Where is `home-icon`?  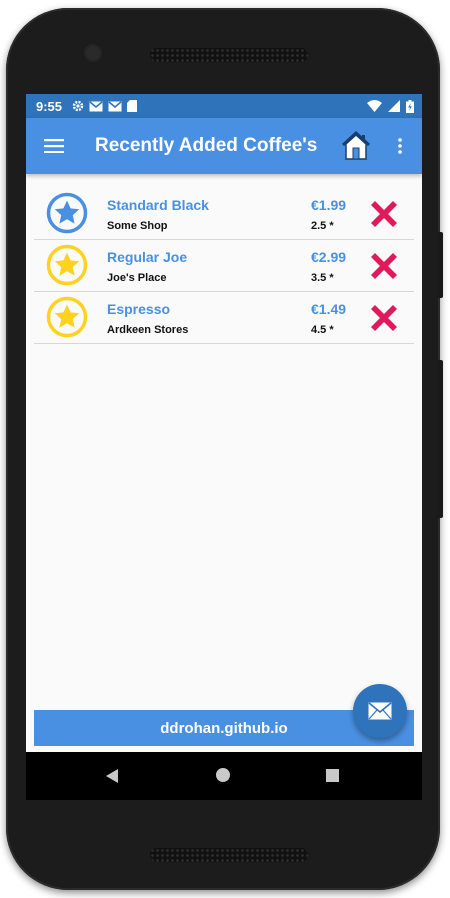 home-icon is located at coordinates (356, 146).